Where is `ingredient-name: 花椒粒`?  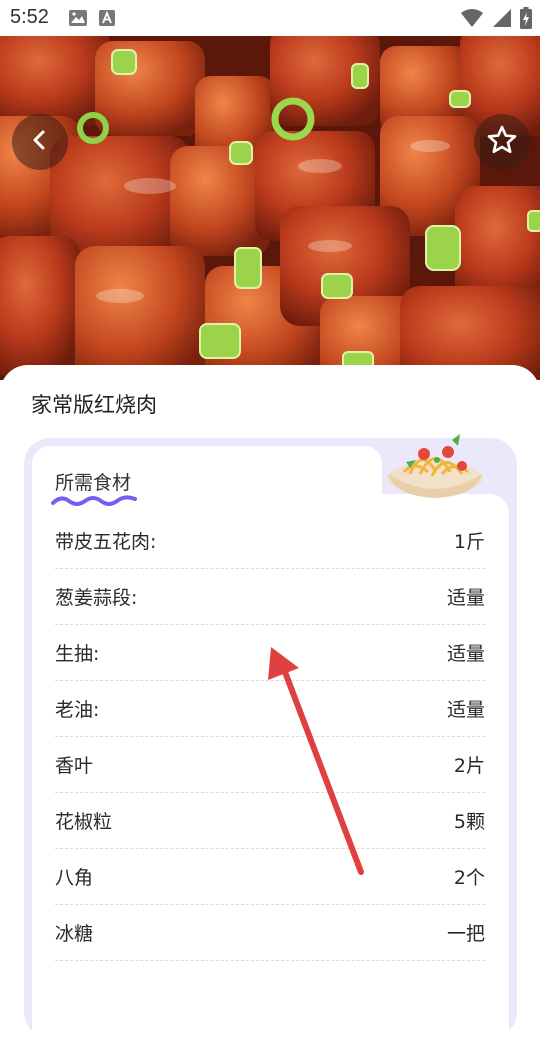 ingredient-name: 花椒粒 is located at coordinates (84, 822).